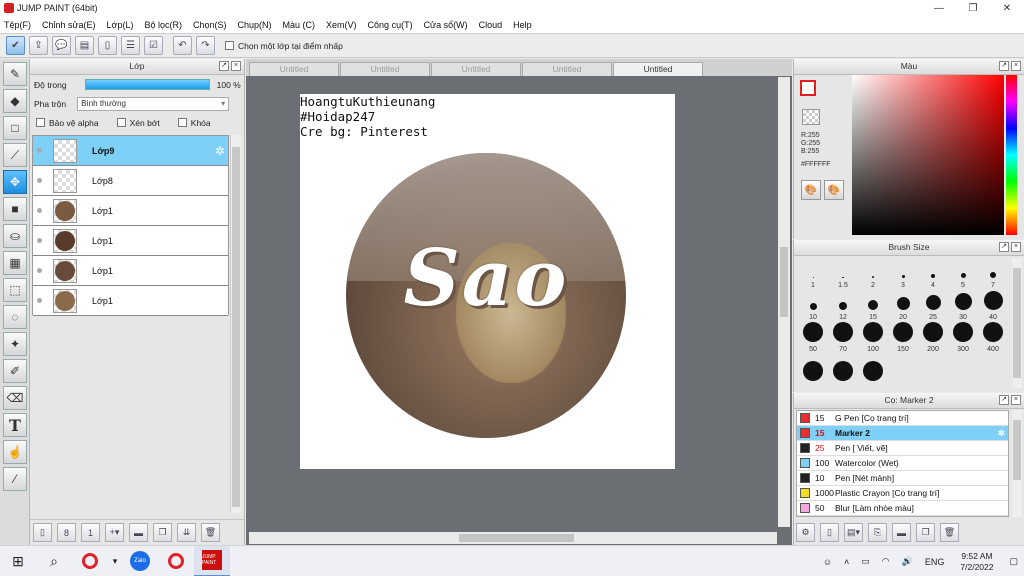 Image resolution: width=1024 pixels, height=576 pixels. I want to click on text-box-icon: ▤, so click(84, 45).